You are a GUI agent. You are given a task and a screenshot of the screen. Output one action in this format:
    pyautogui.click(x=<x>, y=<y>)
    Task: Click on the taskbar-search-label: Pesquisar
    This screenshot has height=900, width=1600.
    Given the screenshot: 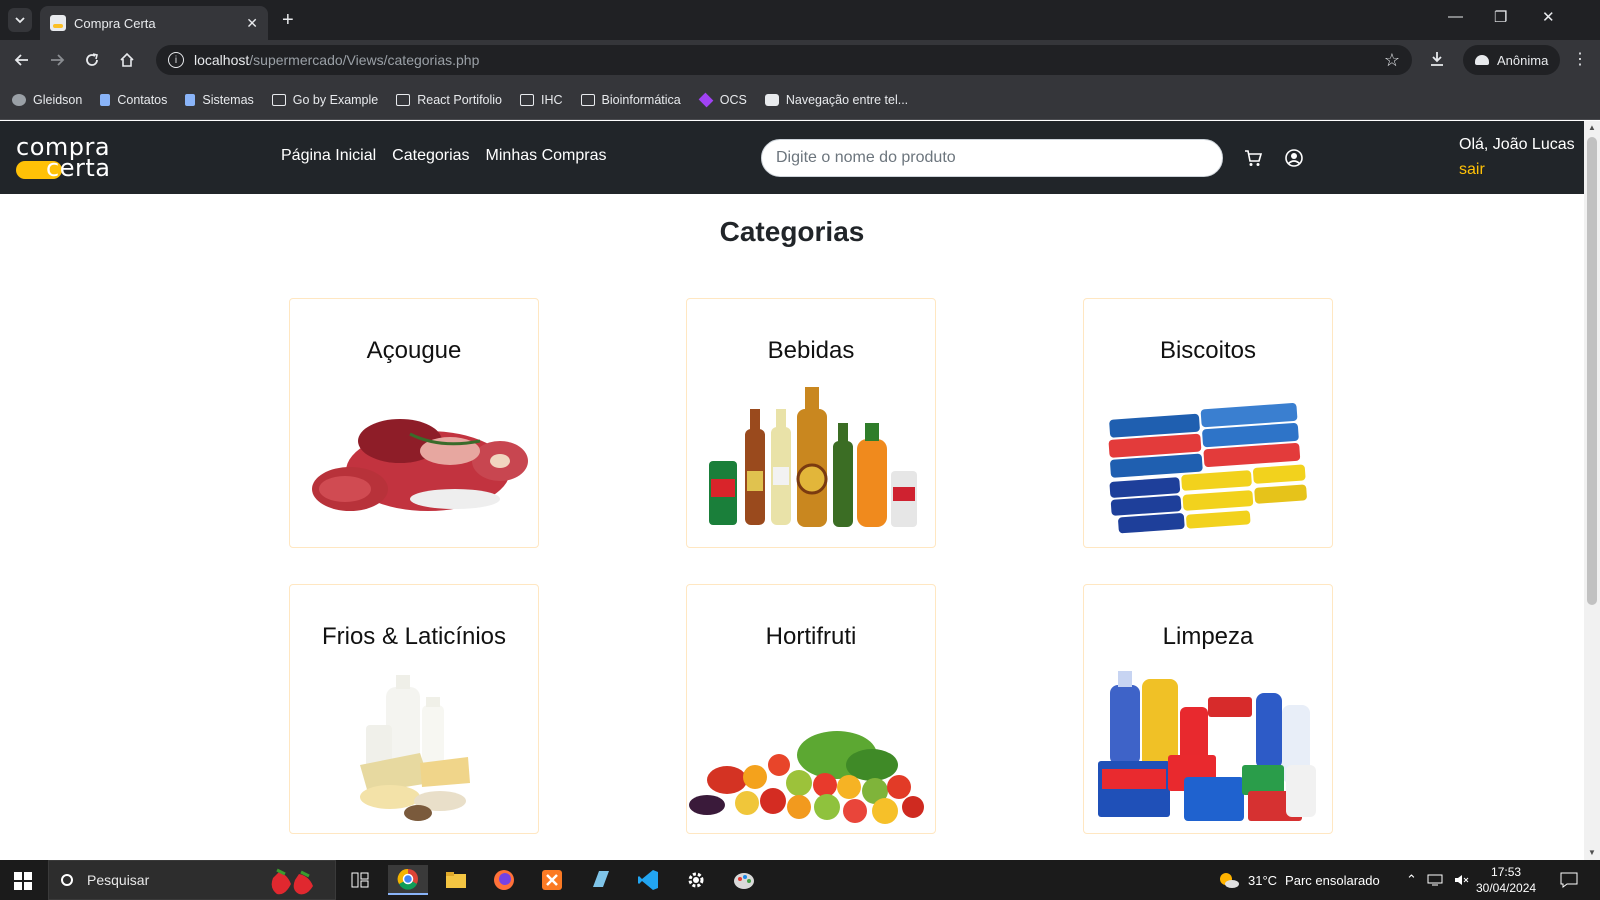 What is the action you would take?
    pyautogui.click(x=118, y=880)
    